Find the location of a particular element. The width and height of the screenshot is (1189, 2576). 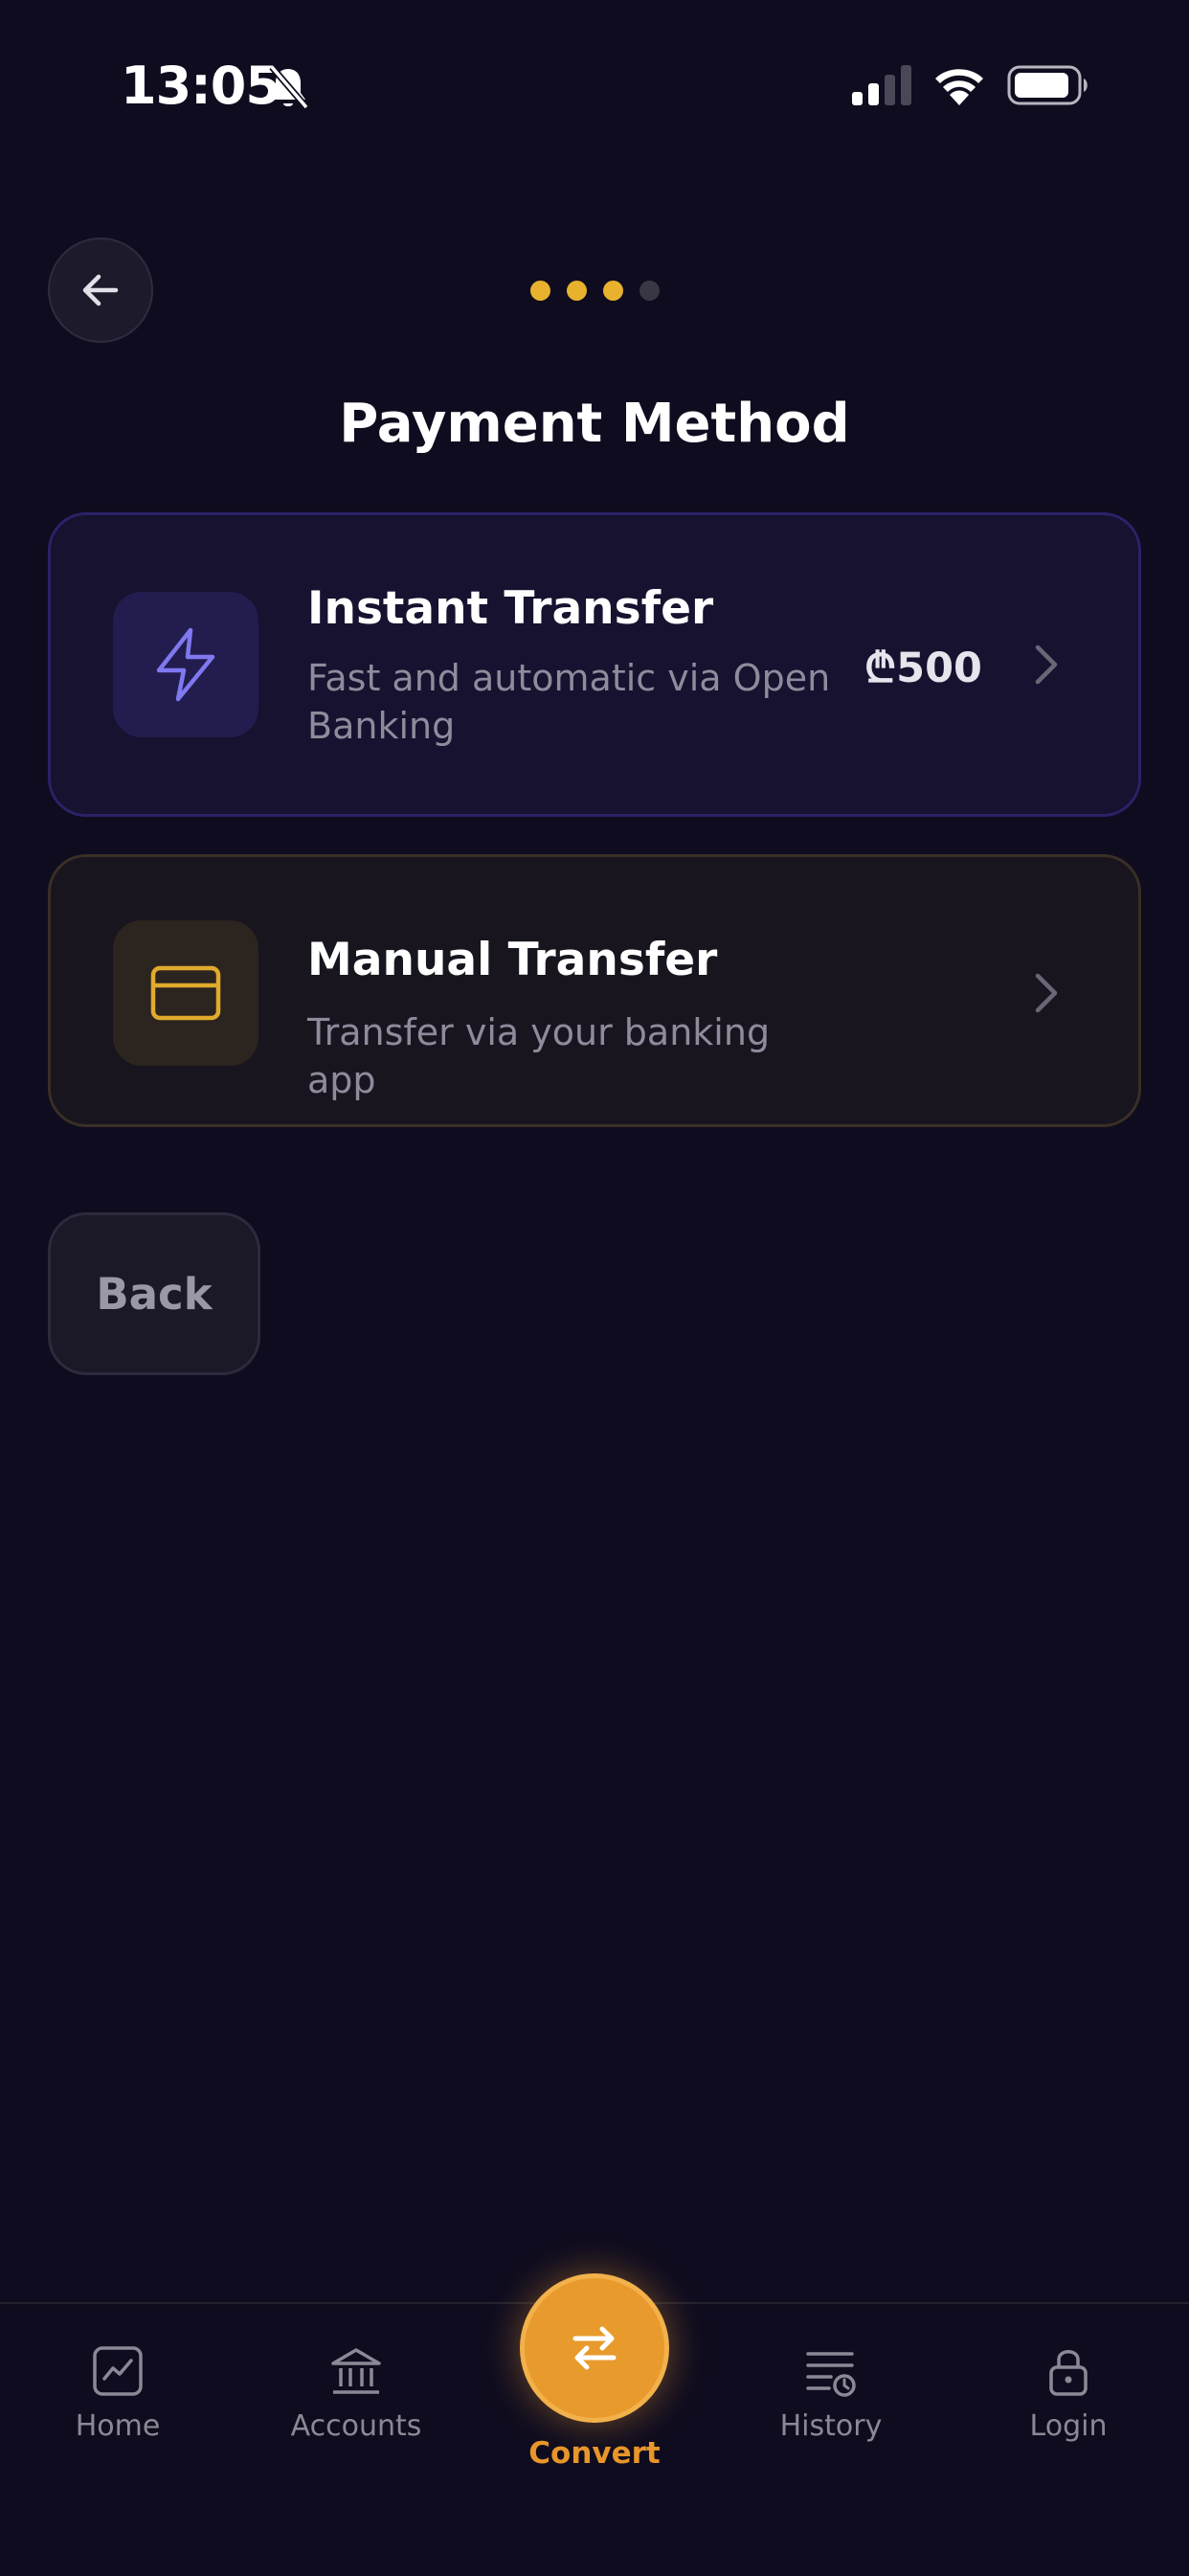

back-arrow-button is located at coordinates (100, 290).